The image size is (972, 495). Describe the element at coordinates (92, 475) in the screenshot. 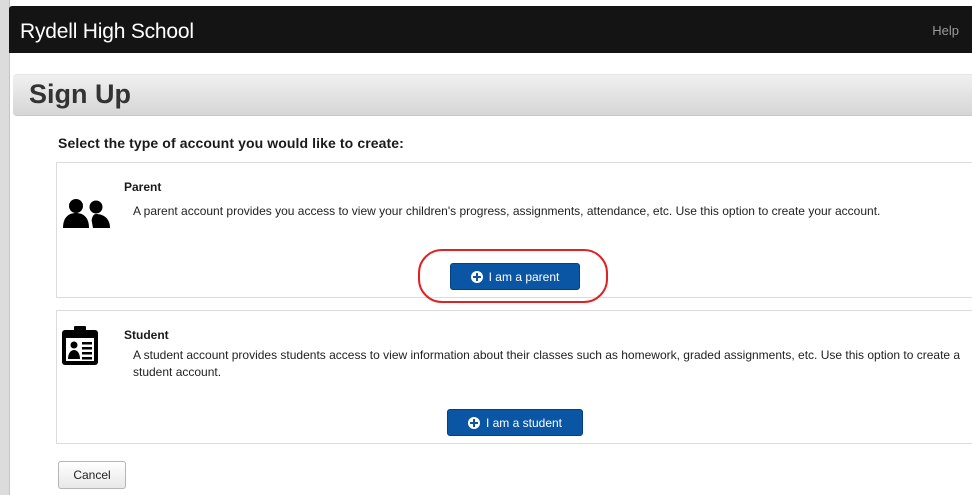

I see `cancel-button: Cancel` at that location.